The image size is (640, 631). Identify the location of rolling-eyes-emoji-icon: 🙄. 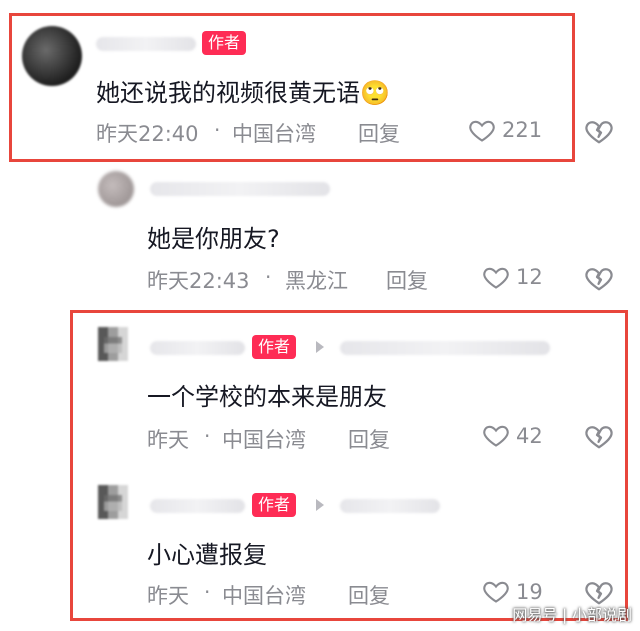
(375, 93).